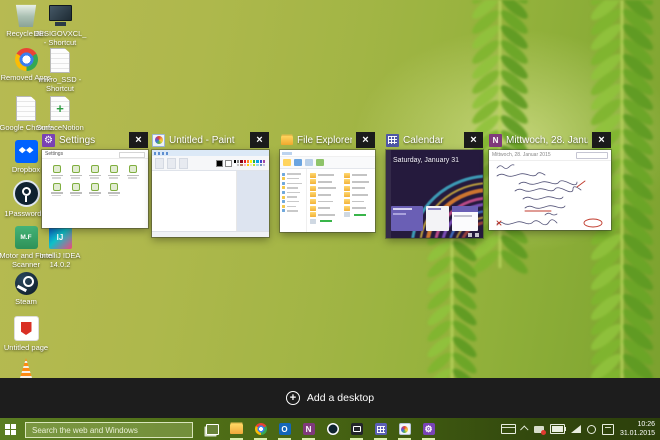 The image size is (660, 440). I want to click on language-icon, so click(591, 429).